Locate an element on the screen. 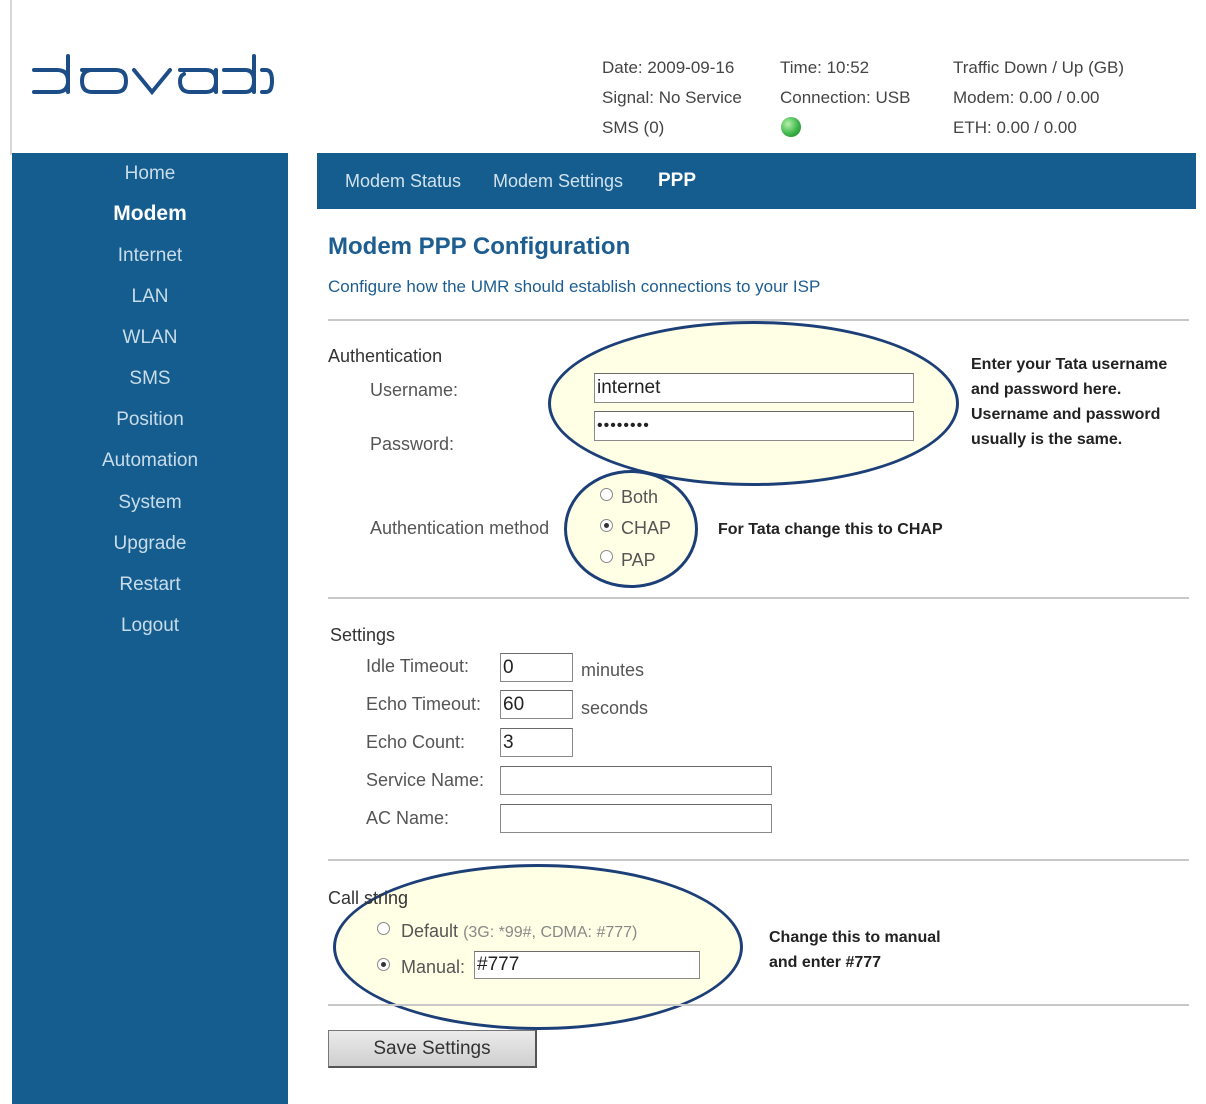 This screenshot has width=1206, height=1104. call-manual-label: Manual: is located at coordinates (433, 967).